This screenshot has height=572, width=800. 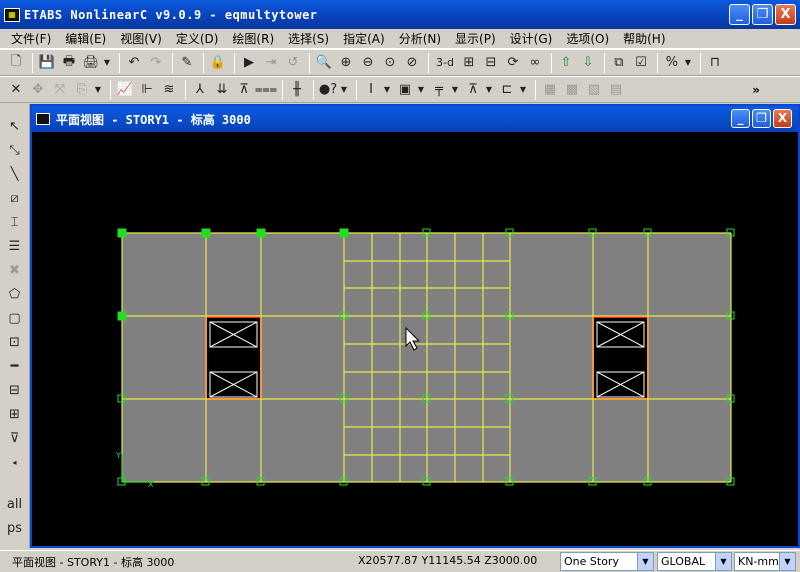 What do you see at coordinates (619, 63) in the screenshot?
I see `object-shrink-icon: ⧉` at bounding box center [619, 63].